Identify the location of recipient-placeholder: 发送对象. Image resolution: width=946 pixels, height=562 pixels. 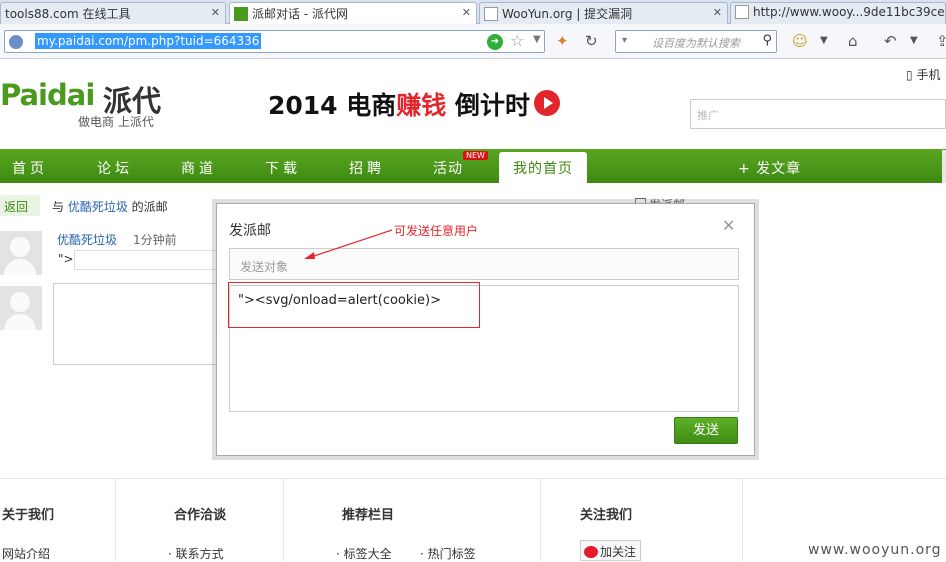
(264, 267).